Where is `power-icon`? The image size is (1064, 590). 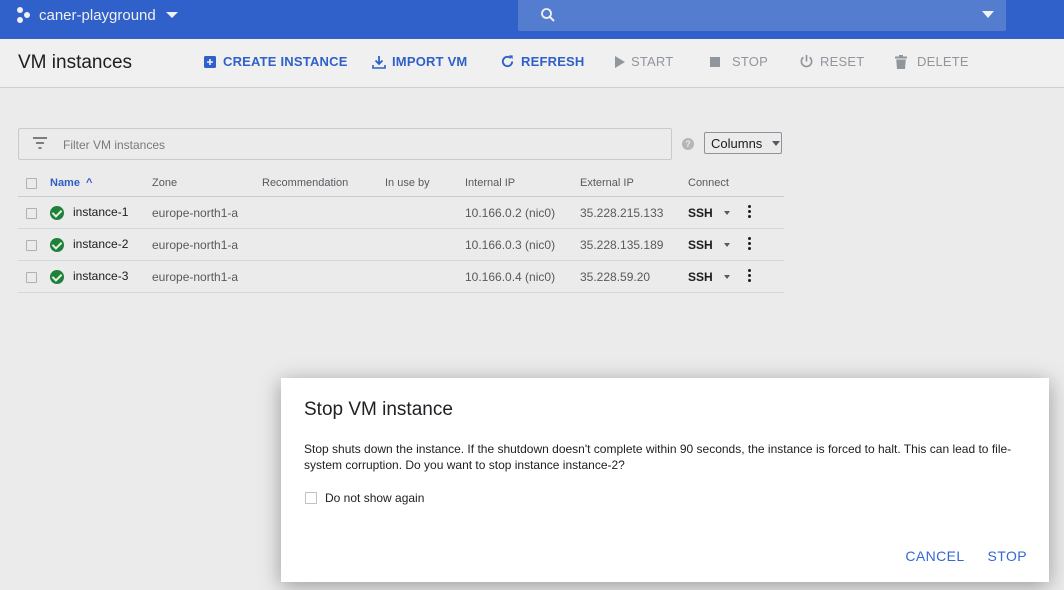 power-icon is located at coordinates (806, 61).